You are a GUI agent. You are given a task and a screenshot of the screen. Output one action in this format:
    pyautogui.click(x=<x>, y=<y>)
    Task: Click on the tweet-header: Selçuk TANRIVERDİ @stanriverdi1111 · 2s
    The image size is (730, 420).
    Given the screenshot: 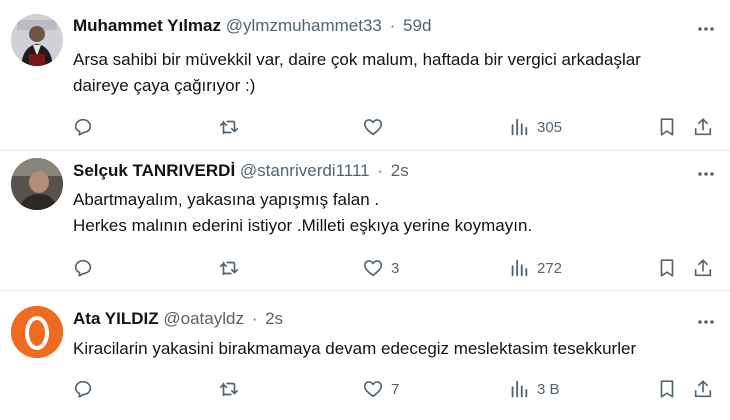 What is the action you would take?
    pyautogui.click(x=241, y=171)
    